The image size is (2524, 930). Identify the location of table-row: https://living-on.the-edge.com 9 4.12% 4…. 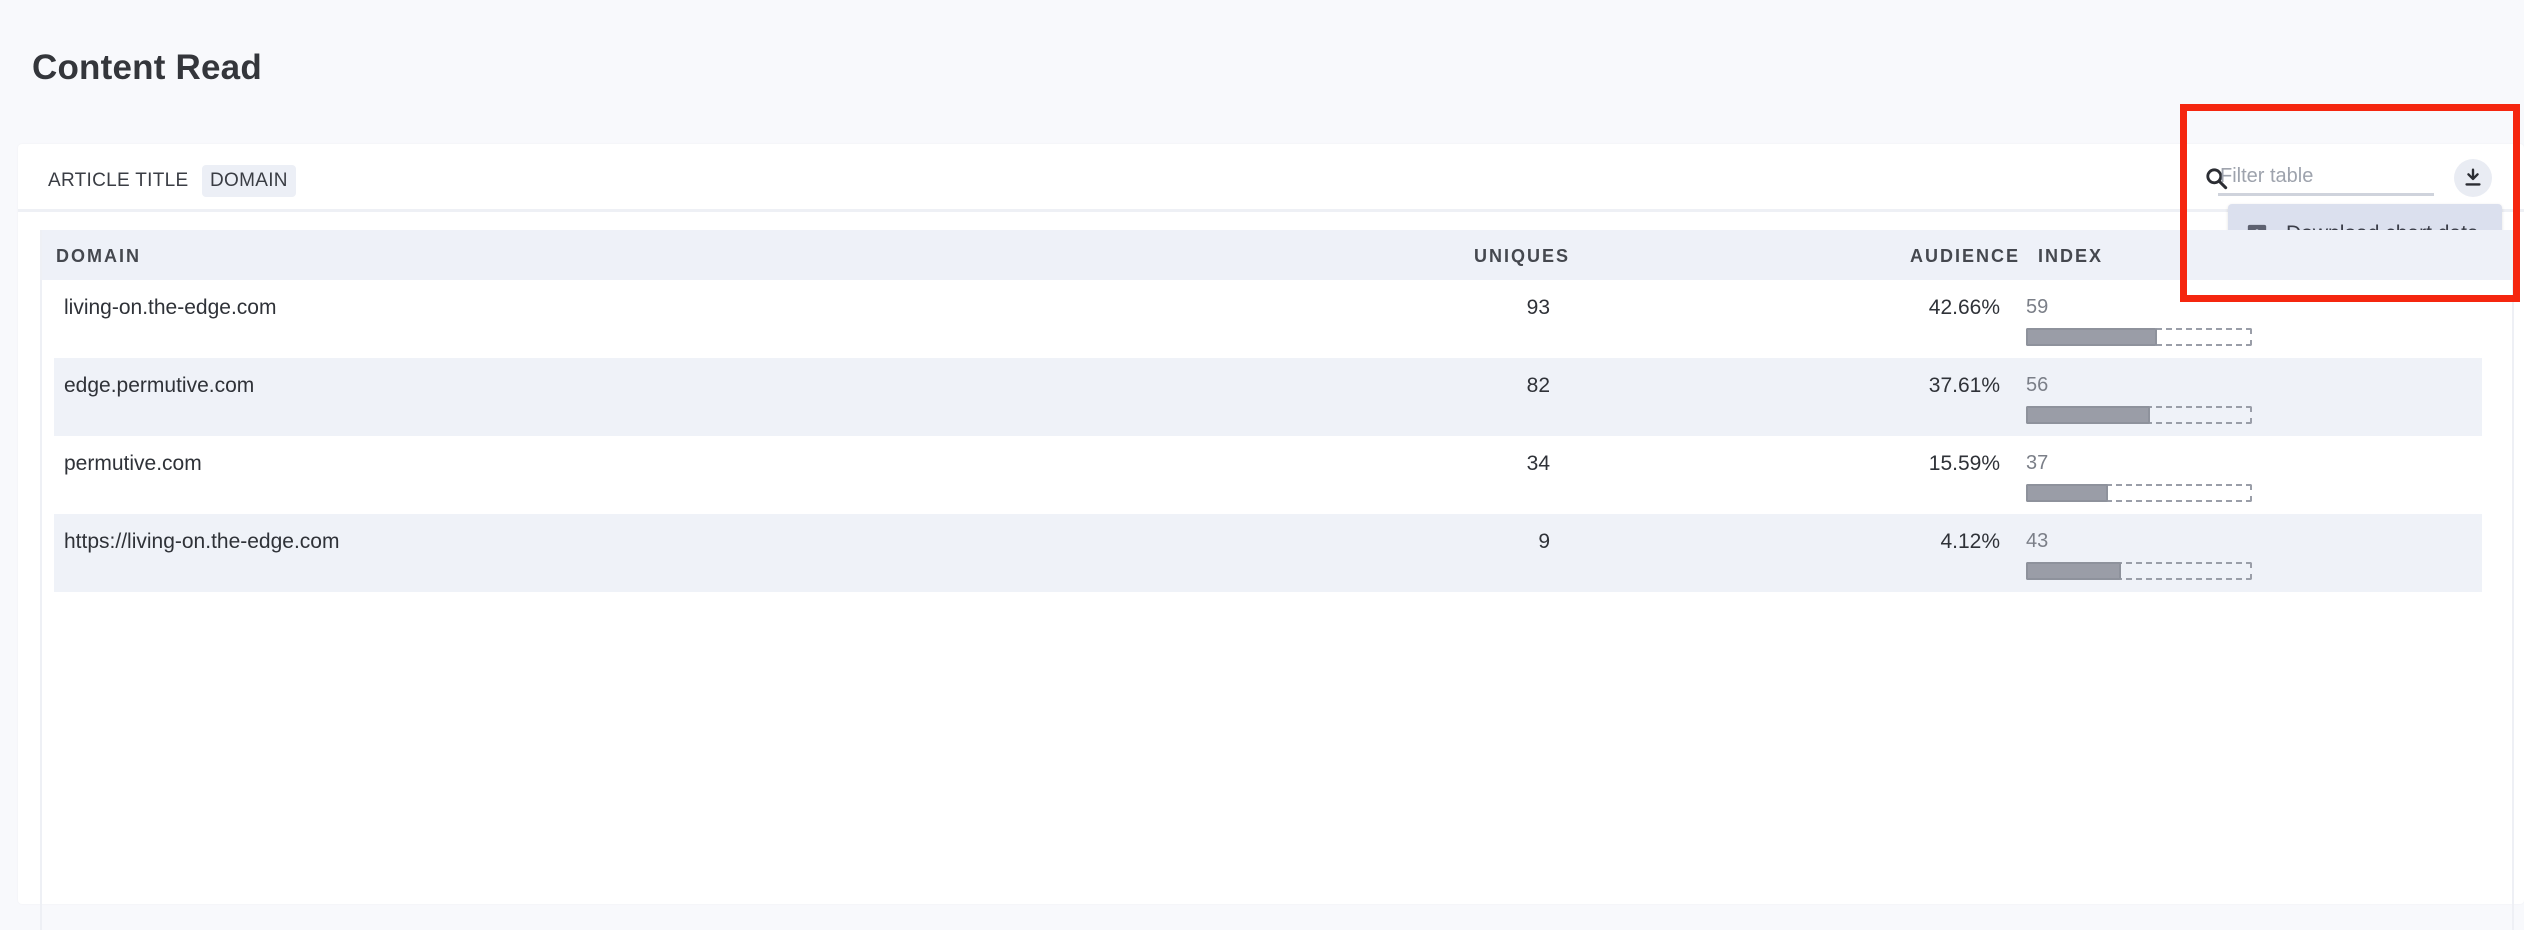
(1268, 553).